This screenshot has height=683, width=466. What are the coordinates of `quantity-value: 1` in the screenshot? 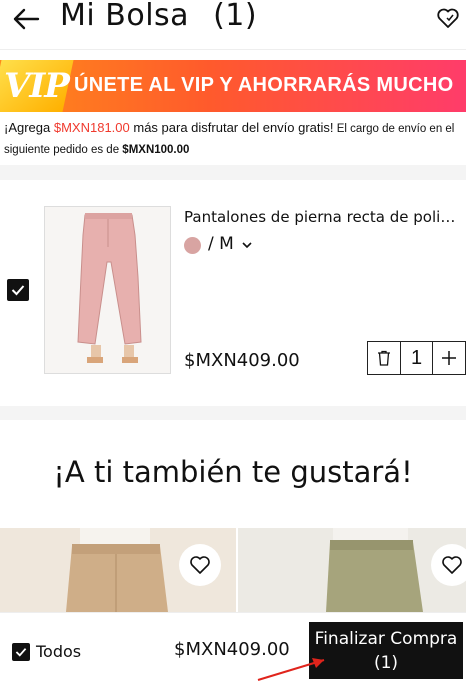 It's located at (416, 358).